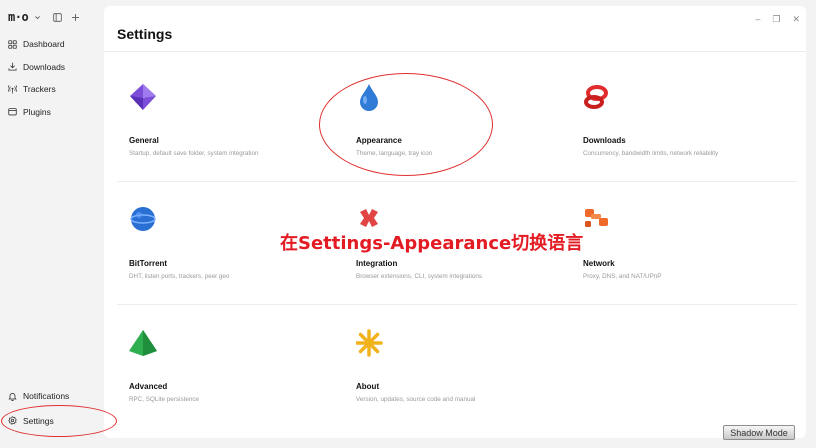  Describe the element at coordinates (18, 17) in the screenshot. I see `app-logo: m·o` at that location.